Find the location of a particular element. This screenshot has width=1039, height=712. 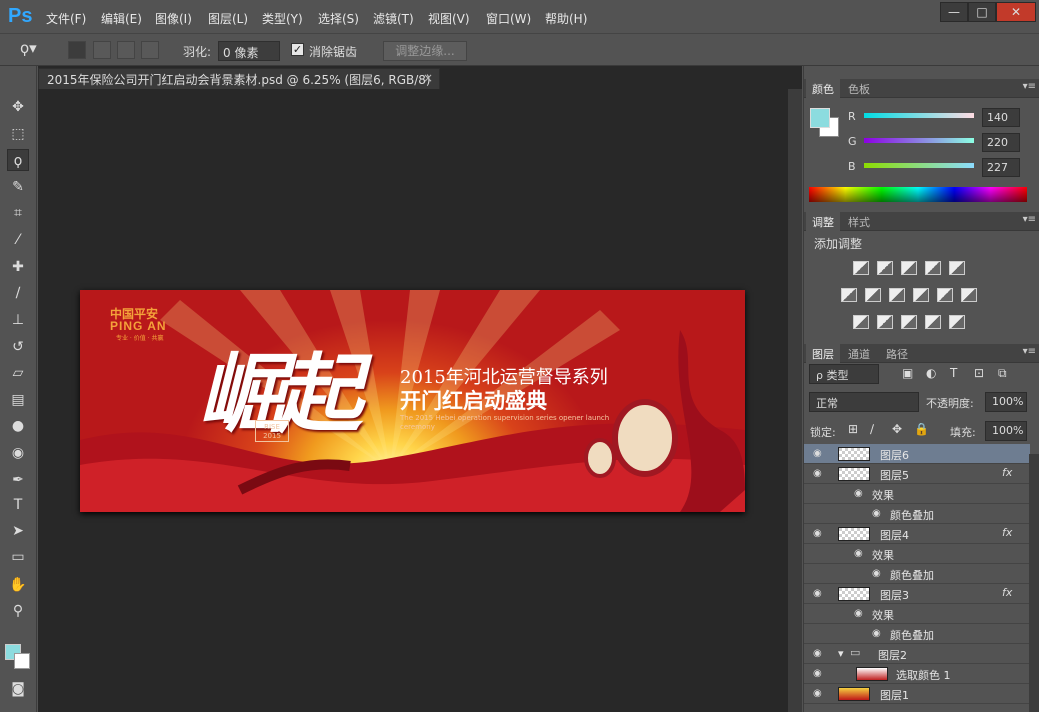

close-tab-icon: × is located at coordinates (428, 78).